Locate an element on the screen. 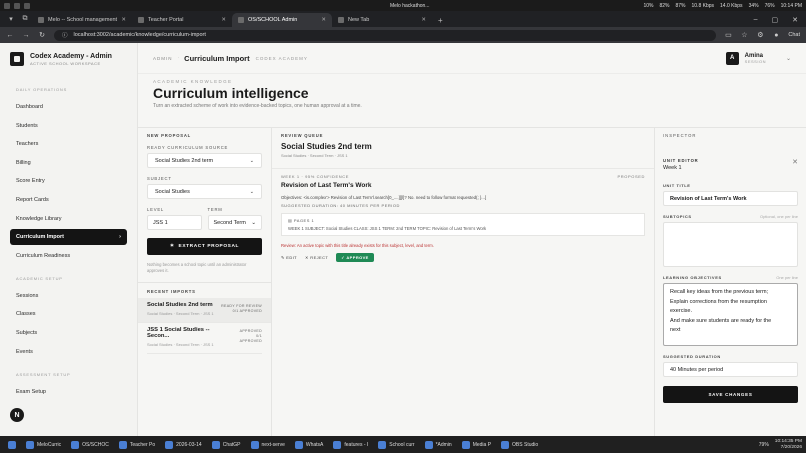 This screenshot has height=453, width=806. approve-button: ✓ APPROVE is located at coordinates (355, 257).